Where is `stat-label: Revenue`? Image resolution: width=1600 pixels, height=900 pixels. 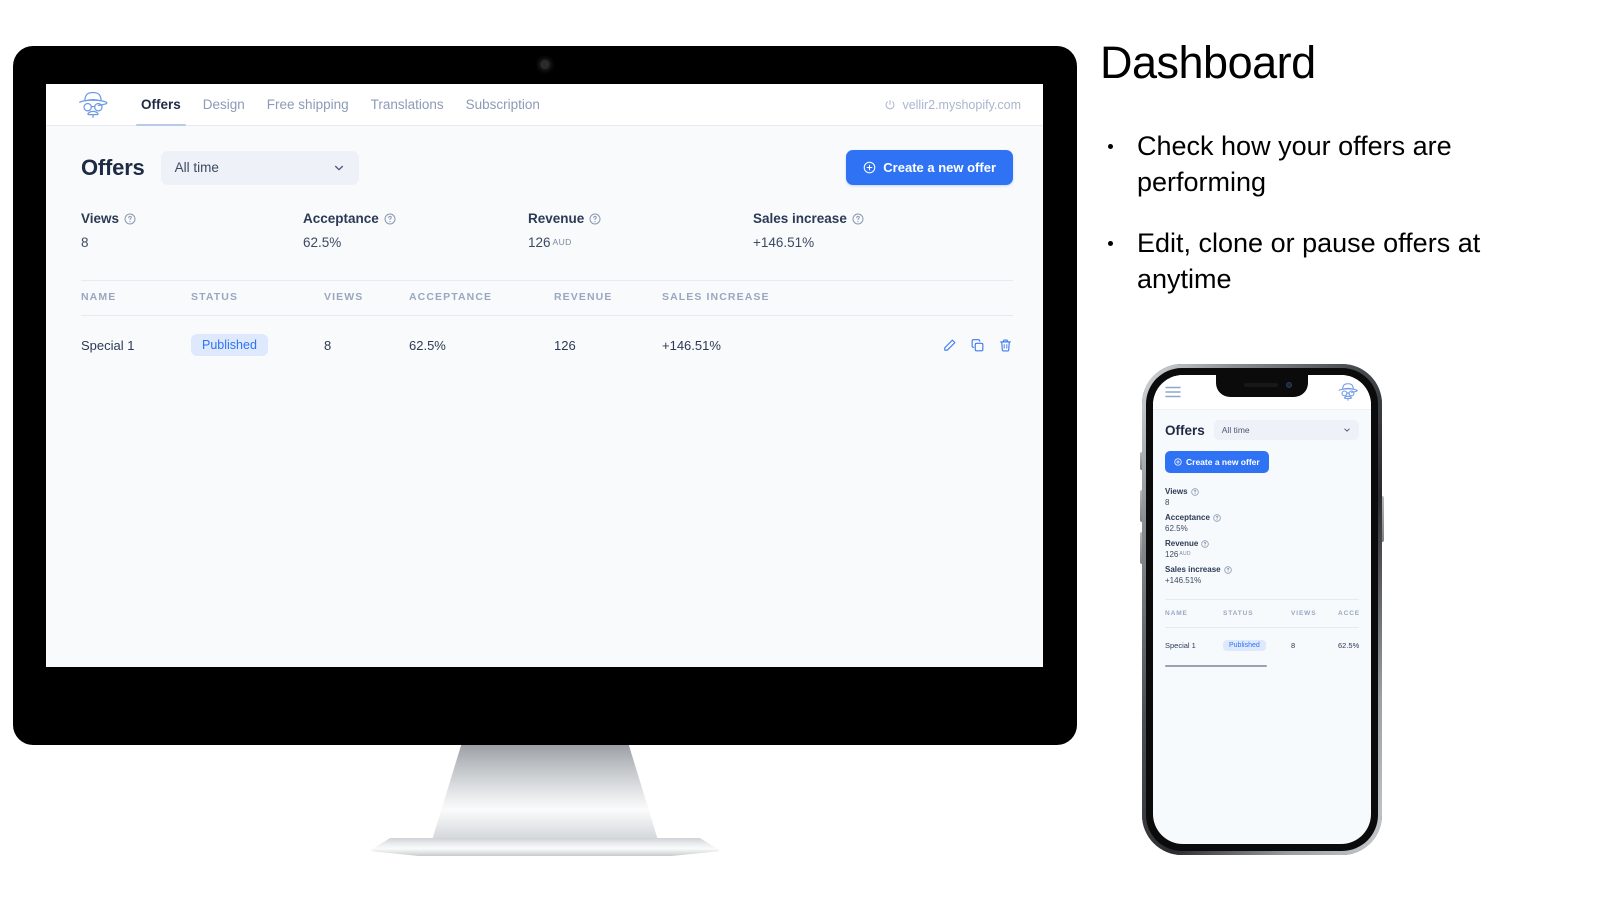 stat-label: Revenue is located at coordinates (640, 218).